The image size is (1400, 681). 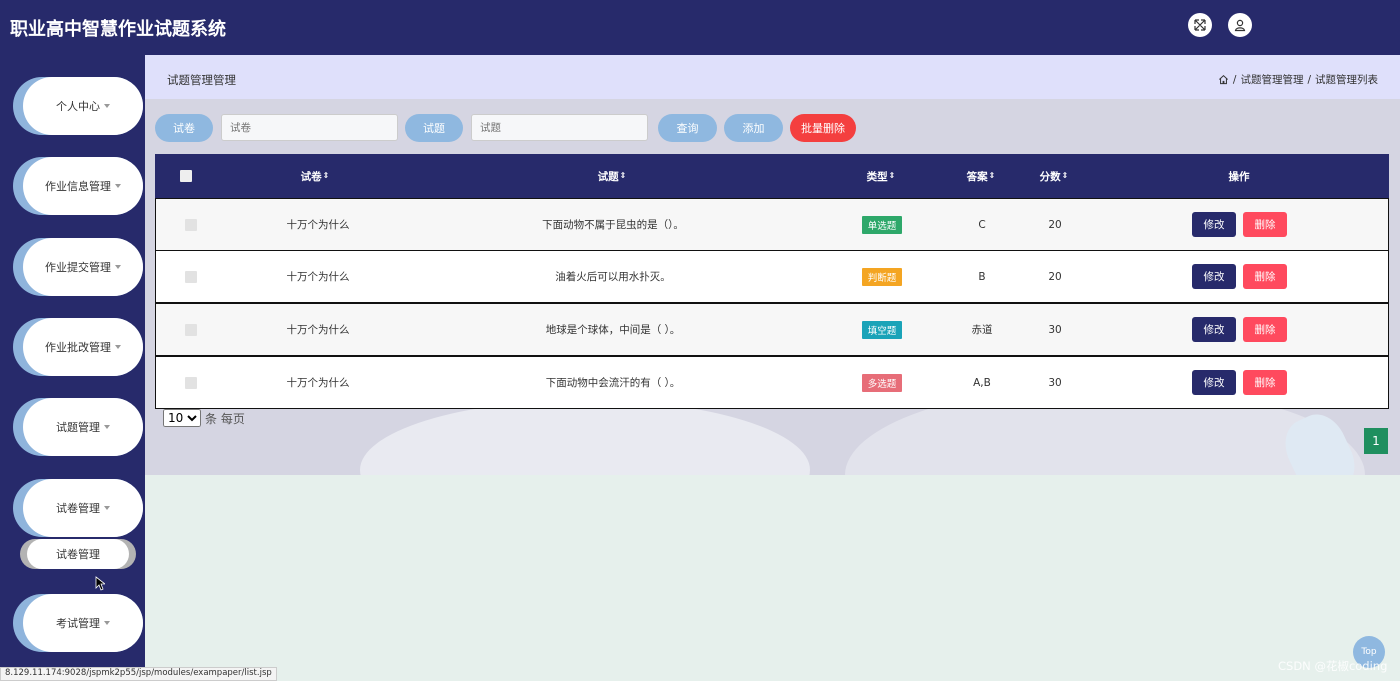 What do you see at coordinates (882, 224) in the screenshot?
I see `cell-type: 单选题` at bounding box center [882, 224].